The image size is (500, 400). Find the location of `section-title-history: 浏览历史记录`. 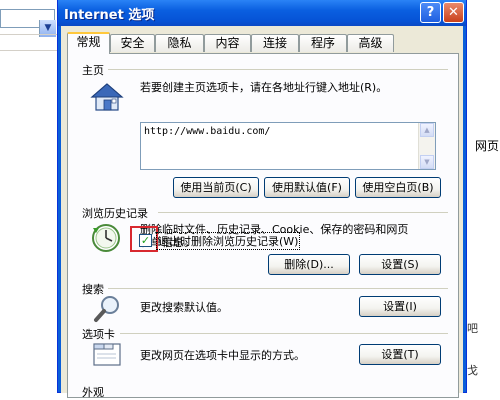

section-title-history: 浏览历史记录 is located at coordinates (115, 213).